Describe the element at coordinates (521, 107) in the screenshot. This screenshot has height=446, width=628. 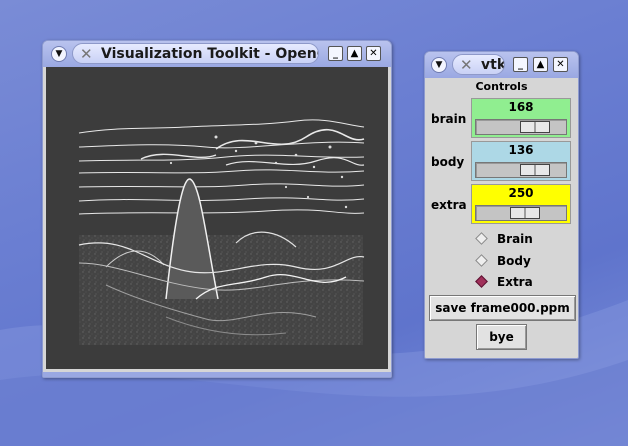
I see `brain-scale-value: 168` at that location.